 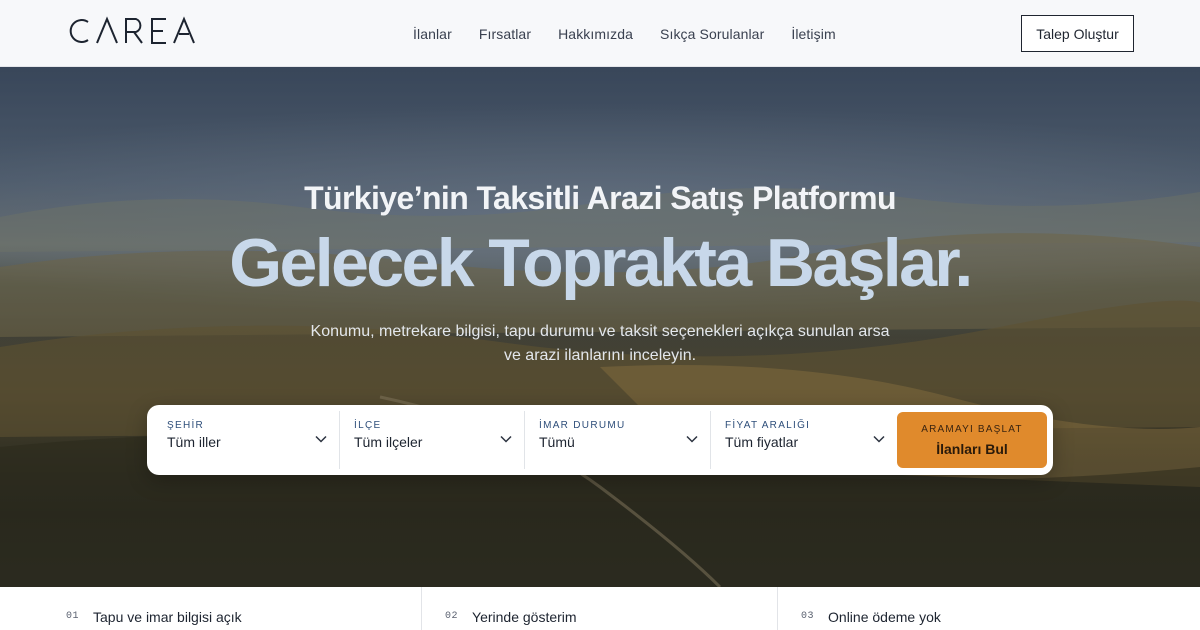 I want to click on feature-text: Tapu ve imar bilgisi açık, so click(x=167, y=617).